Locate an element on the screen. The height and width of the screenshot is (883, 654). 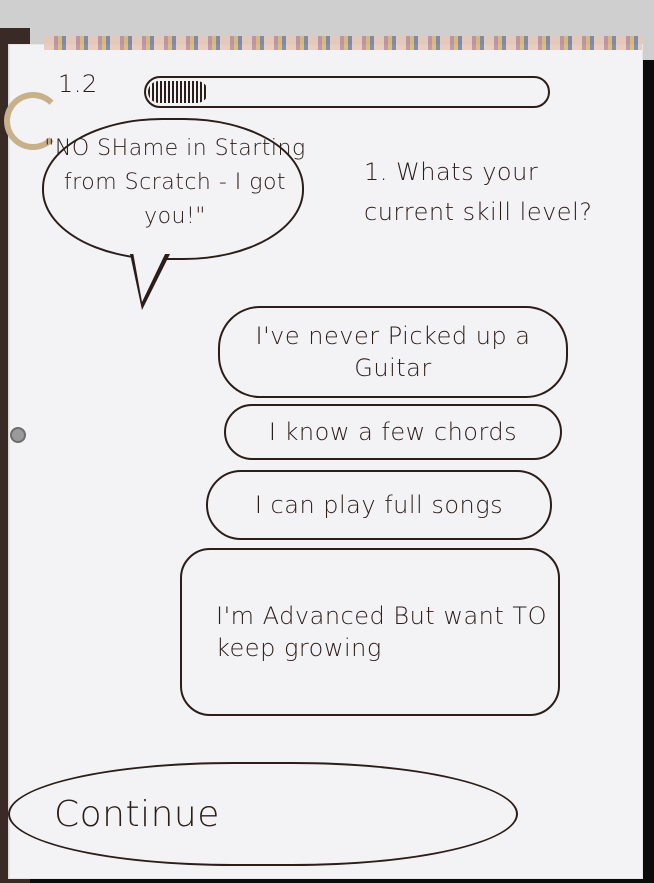
question-text: 1. Whats your current skill level? is located at coordinates (478, 192).